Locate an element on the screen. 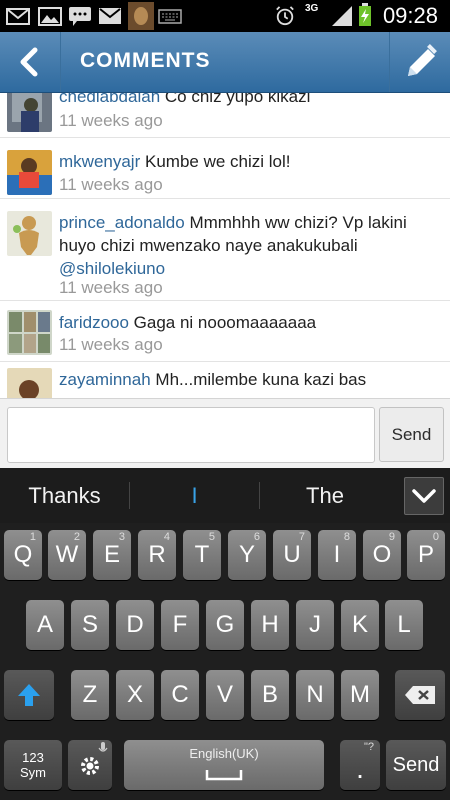  comment-username: faridzooo is located at coordinates (94, 322).